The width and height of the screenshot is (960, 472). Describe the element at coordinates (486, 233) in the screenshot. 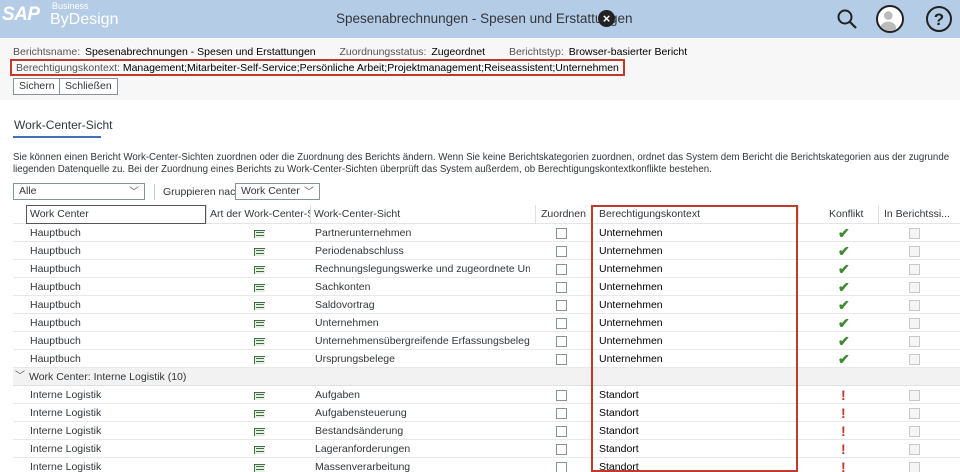

I see `table-row: Hauptbuch Partnerunternehmen Unternehmen ✔` at that location.